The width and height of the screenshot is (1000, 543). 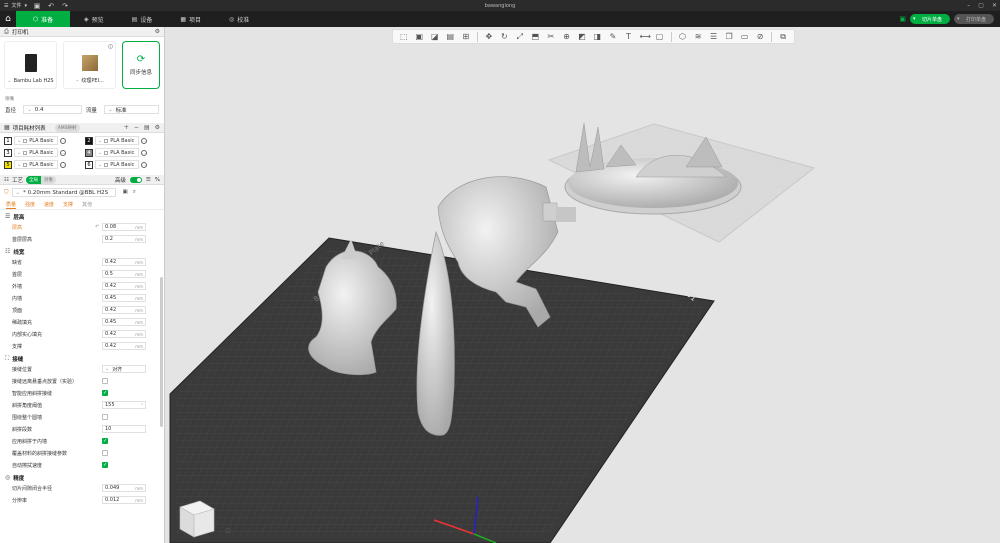 I want to click on scope-object: 对象, so click(x=48, y=179).